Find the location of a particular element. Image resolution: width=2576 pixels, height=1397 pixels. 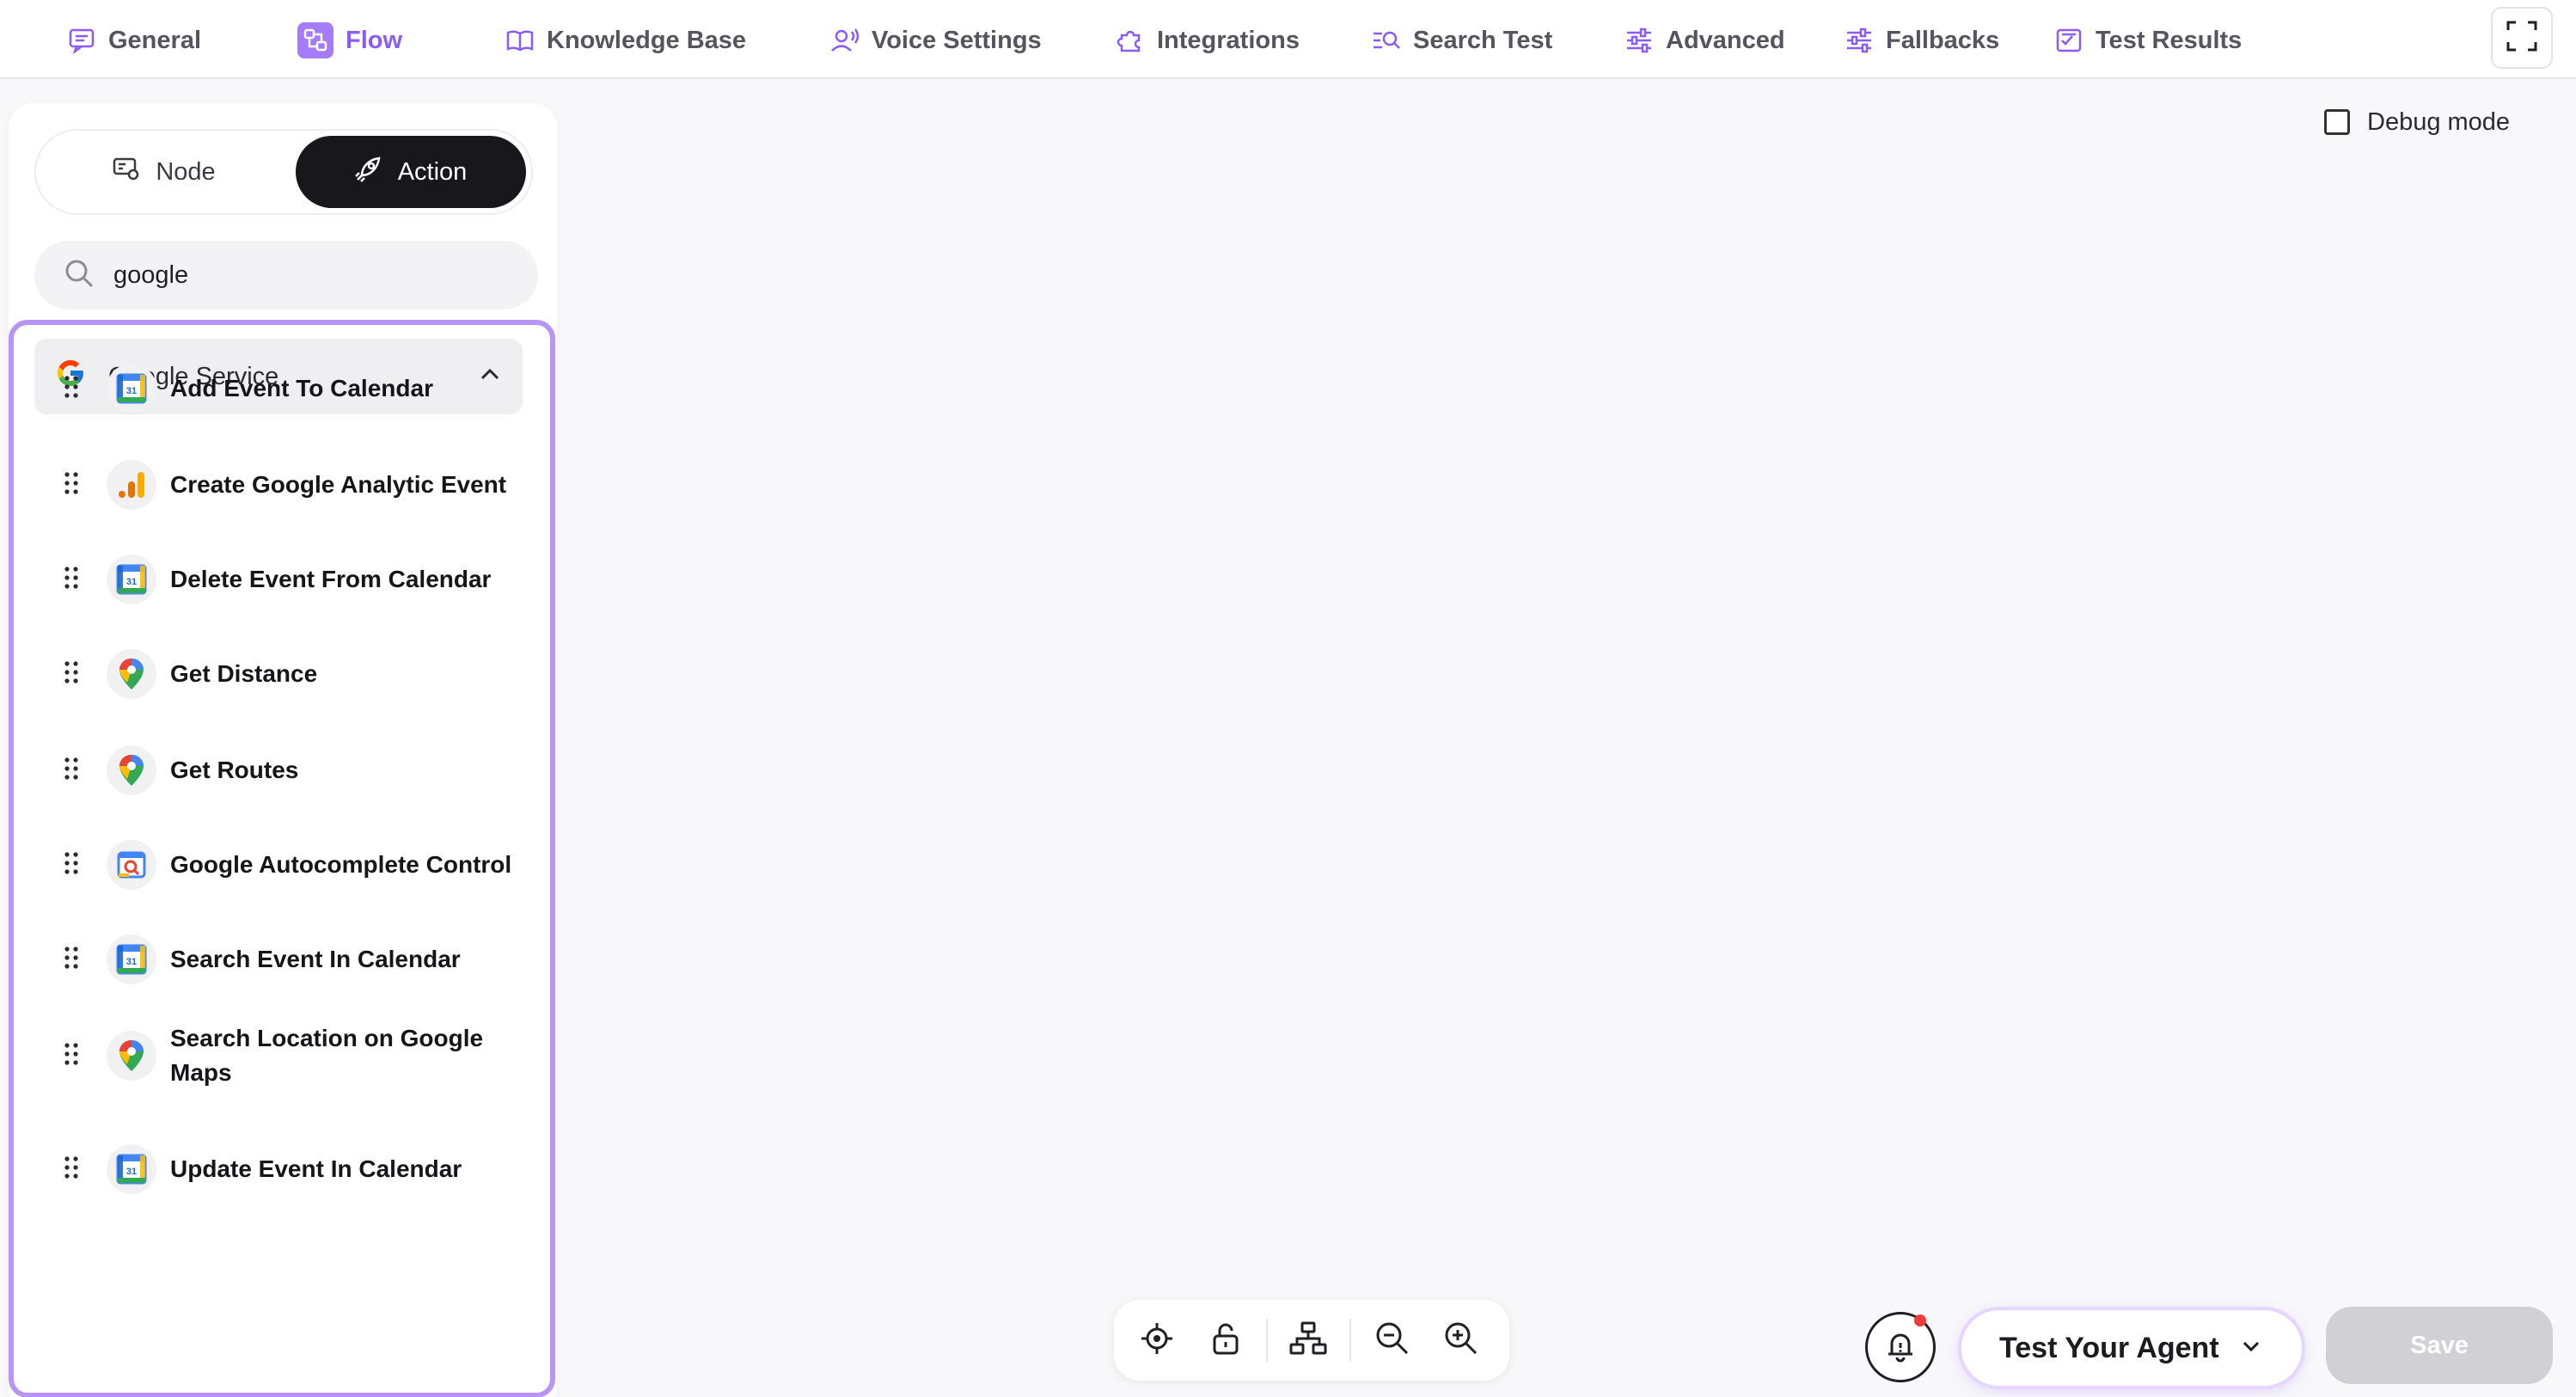

tab-general: General is located at coordinates (134, 40).